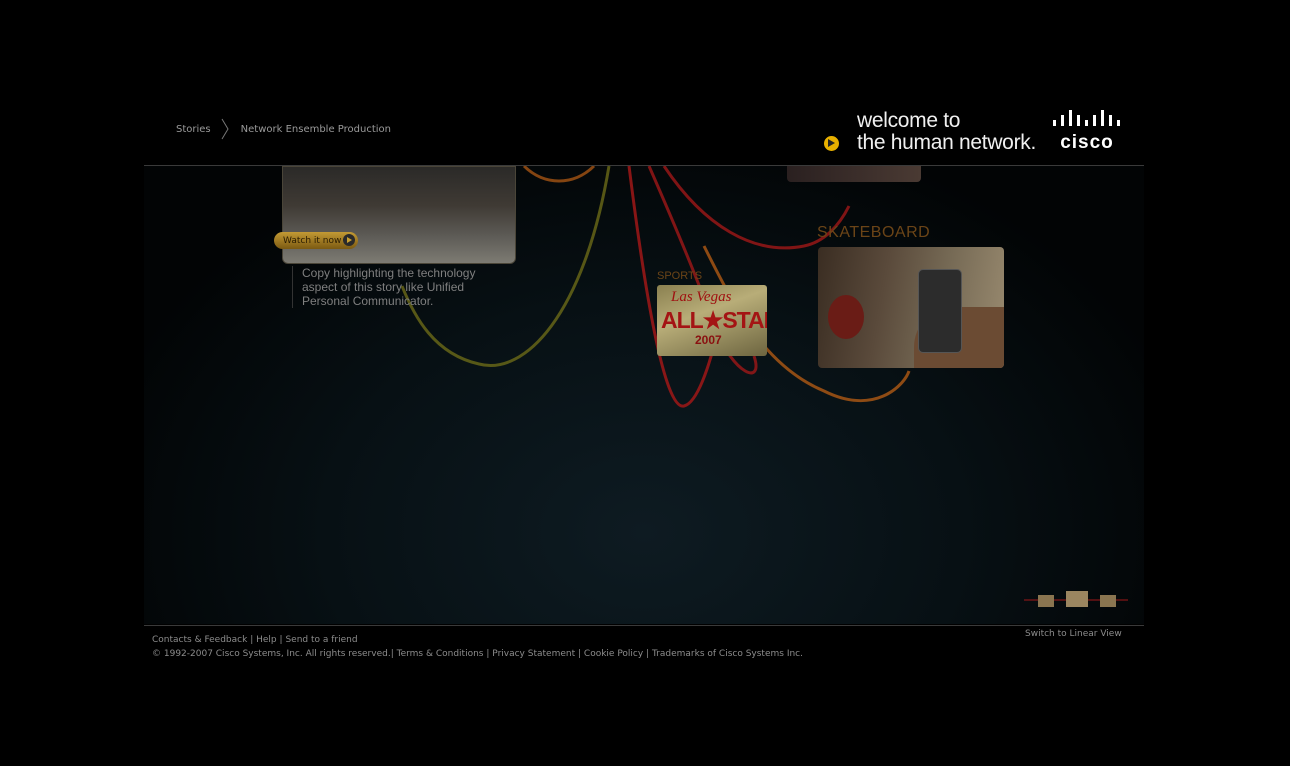 The image size is (1290, 766). What do you see at coordinates (873, 233) in the screenshot?
I see `skateboard-label: SKATEBOARD` at bounding box center [873, 233].